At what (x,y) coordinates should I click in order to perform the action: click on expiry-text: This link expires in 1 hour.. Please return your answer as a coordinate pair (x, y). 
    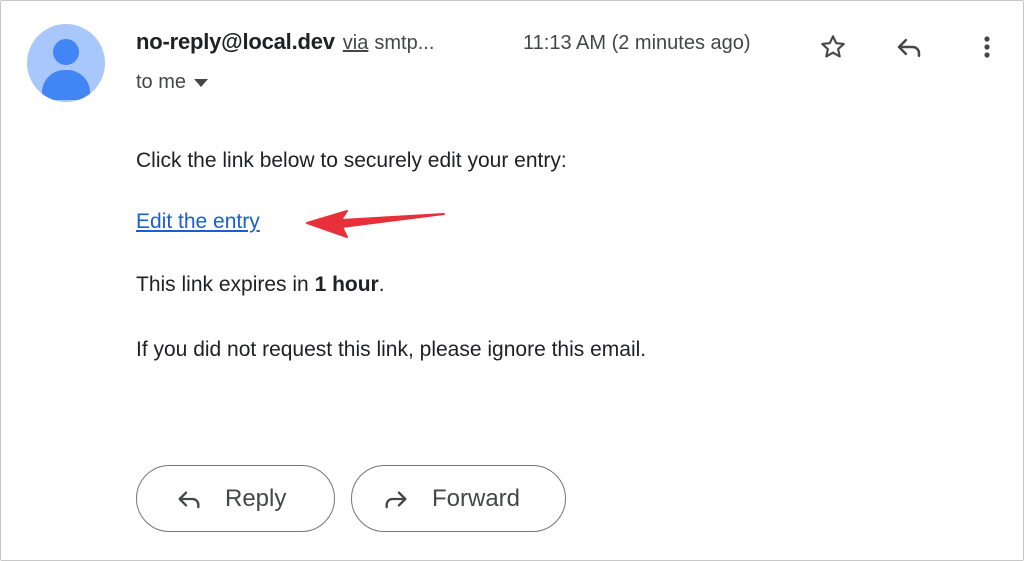
    Looking at the image, I should click on (260, 285).